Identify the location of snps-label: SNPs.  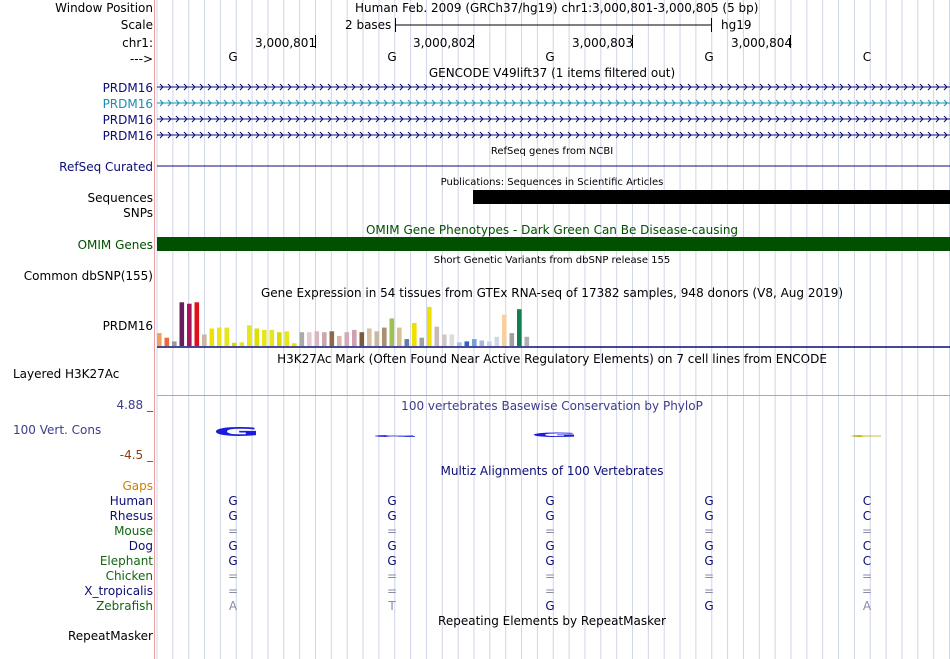
(138, 213).